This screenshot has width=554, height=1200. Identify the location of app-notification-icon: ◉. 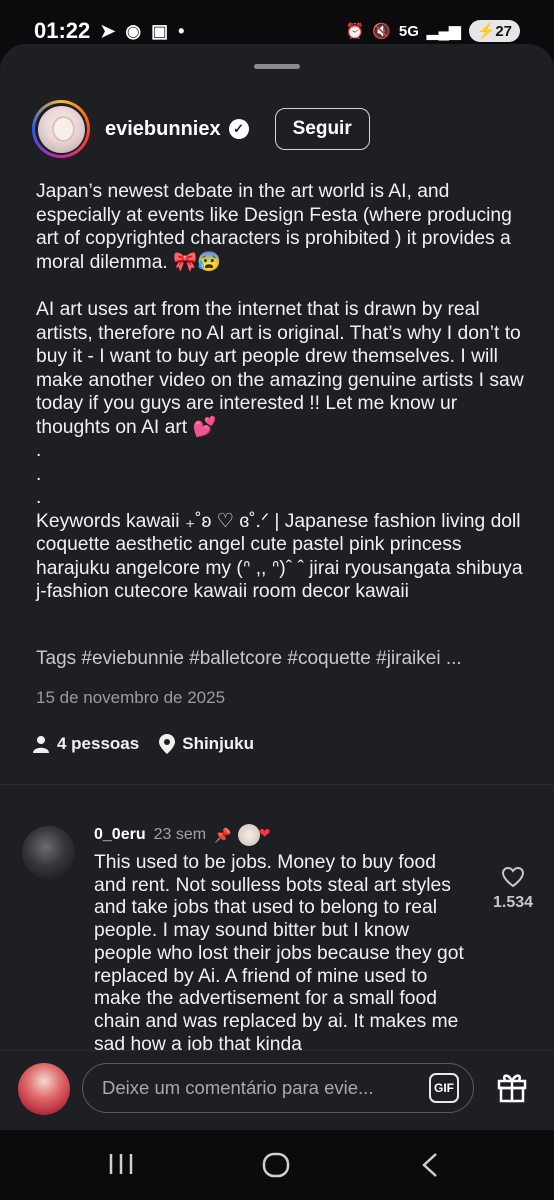
(133, 30).